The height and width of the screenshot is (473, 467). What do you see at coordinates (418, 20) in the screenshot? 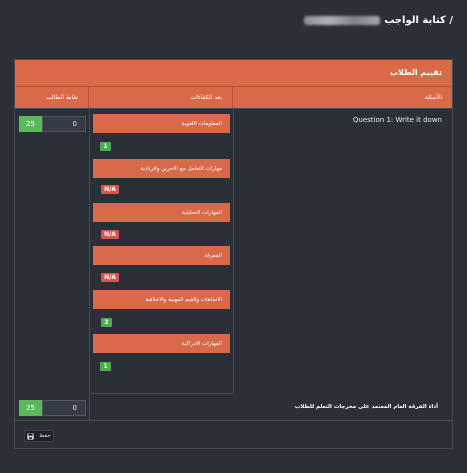
I see `page-title: كتابة الواجب /` at bounding box center [418, 20].